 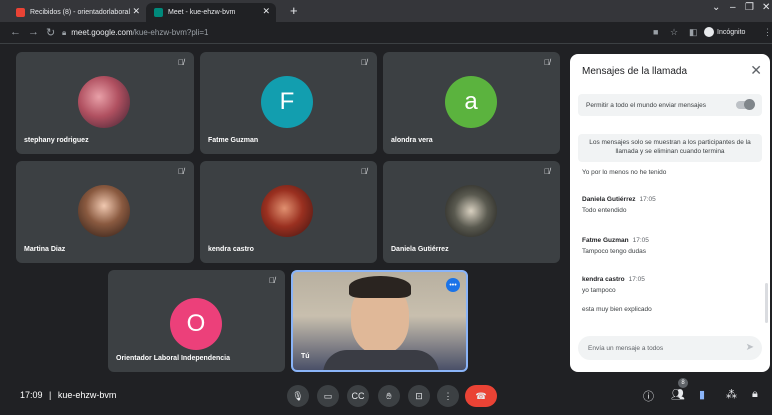 I want to click on present-button: ⊡, so click(x=419, y=396).